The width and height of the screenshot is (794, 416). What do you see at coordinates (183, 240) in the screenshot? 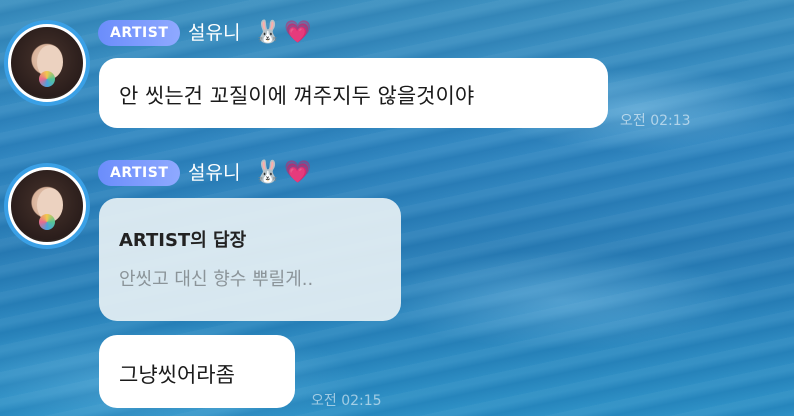
I see `reply-title: ARTIST의 답장` at bounding box center [183, 240].